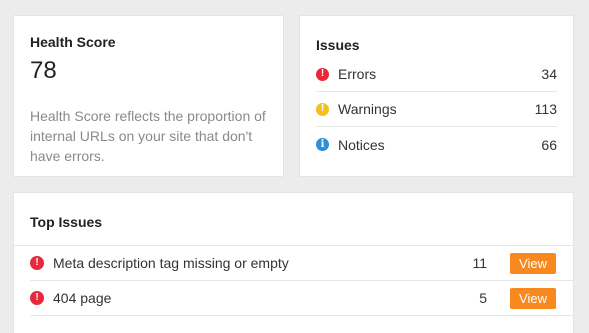  Describe the element at coordinates (73, 42) in the screenshot. I see `health-score-title: Health Score` at that location.